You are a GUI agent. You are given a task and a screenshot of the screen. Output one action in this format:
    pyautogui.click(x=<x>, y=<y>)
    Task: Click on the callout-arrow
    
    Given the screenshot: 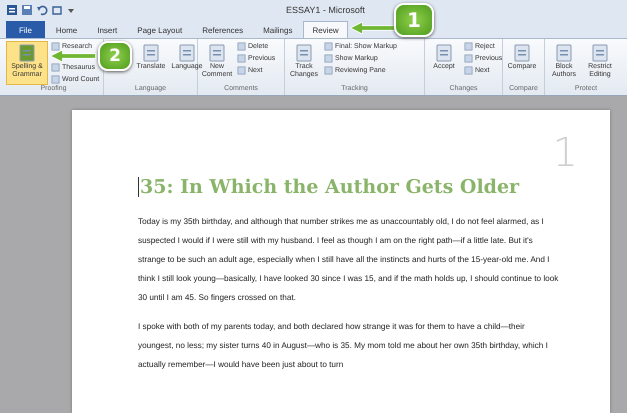 What is the action you would take?
    pyautogui.click(x=373, y=28)
    